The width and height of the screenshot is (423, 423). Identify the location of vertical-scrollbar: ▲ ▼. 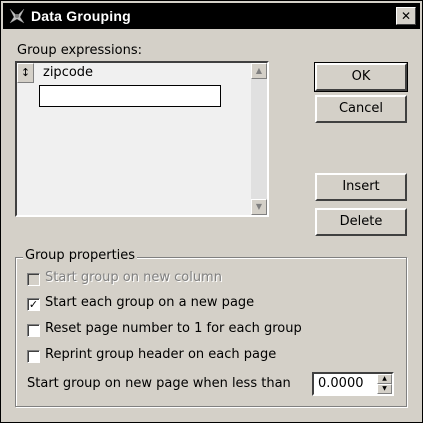
(259, 139).